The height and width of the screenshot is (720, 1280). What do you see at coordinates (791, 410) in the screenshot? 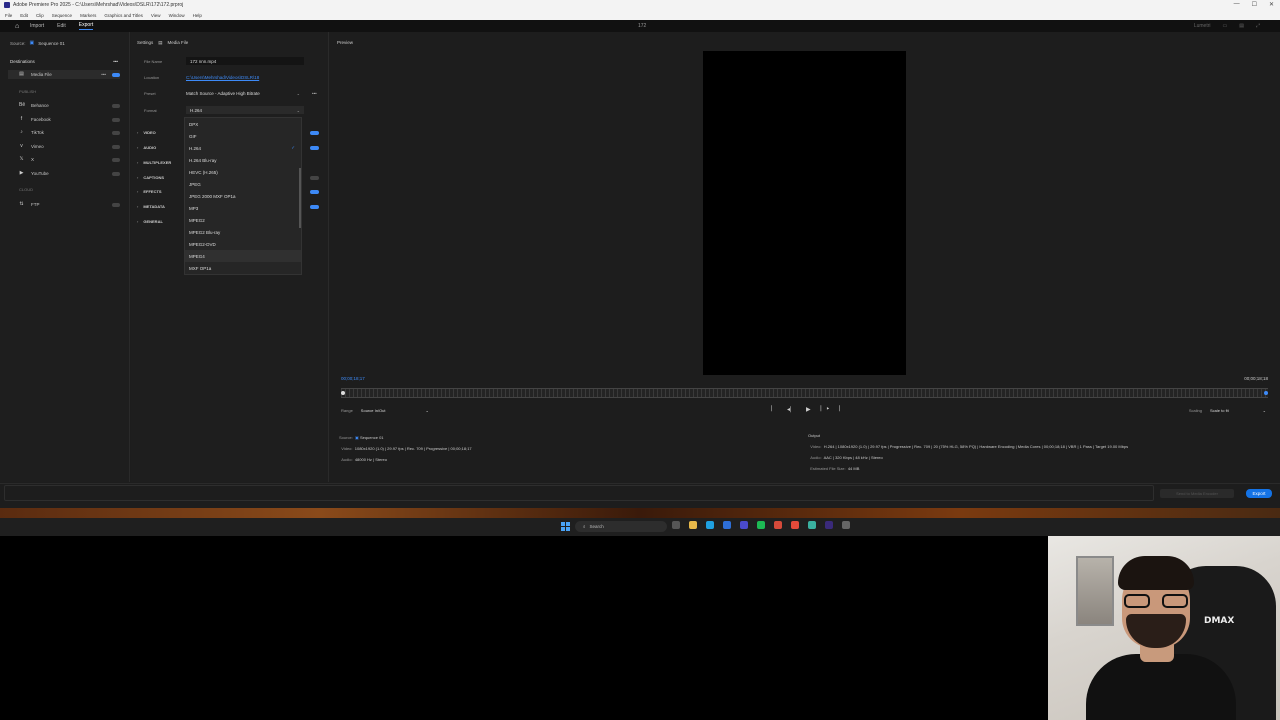
I see `step-back-button: ◂⎸` at bounding box center [791, 410].